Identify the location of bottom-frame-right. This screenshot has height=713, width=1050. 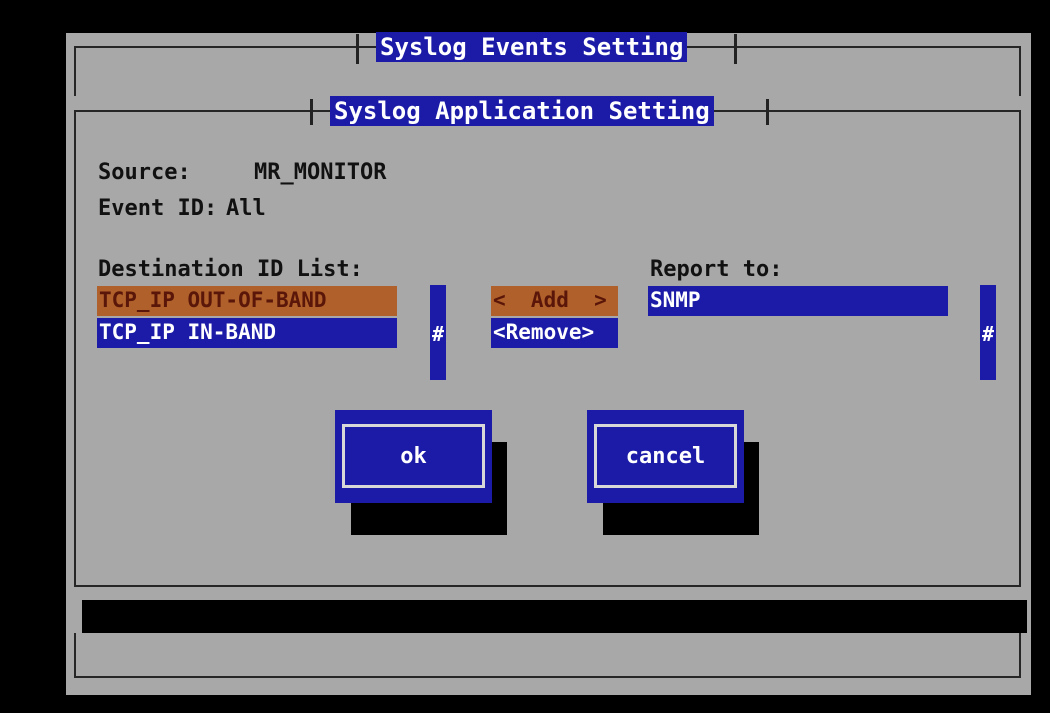
(1020, 655).